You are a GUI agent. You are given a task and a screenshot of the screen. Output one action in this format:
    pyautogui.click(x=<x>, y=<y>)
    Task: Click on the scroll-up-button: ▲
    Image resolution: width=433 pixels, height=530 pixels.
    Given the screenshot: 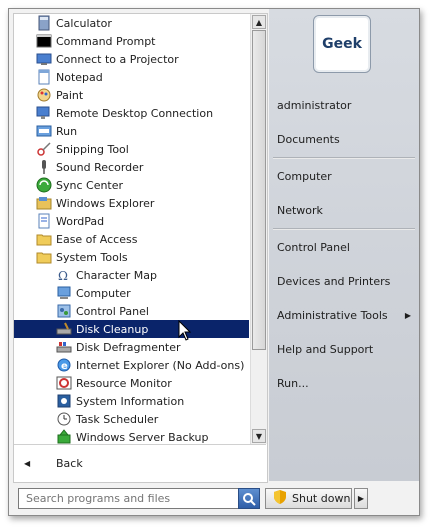 What is the action you would take?
    pyautogui.click(x=259, y=22)
    